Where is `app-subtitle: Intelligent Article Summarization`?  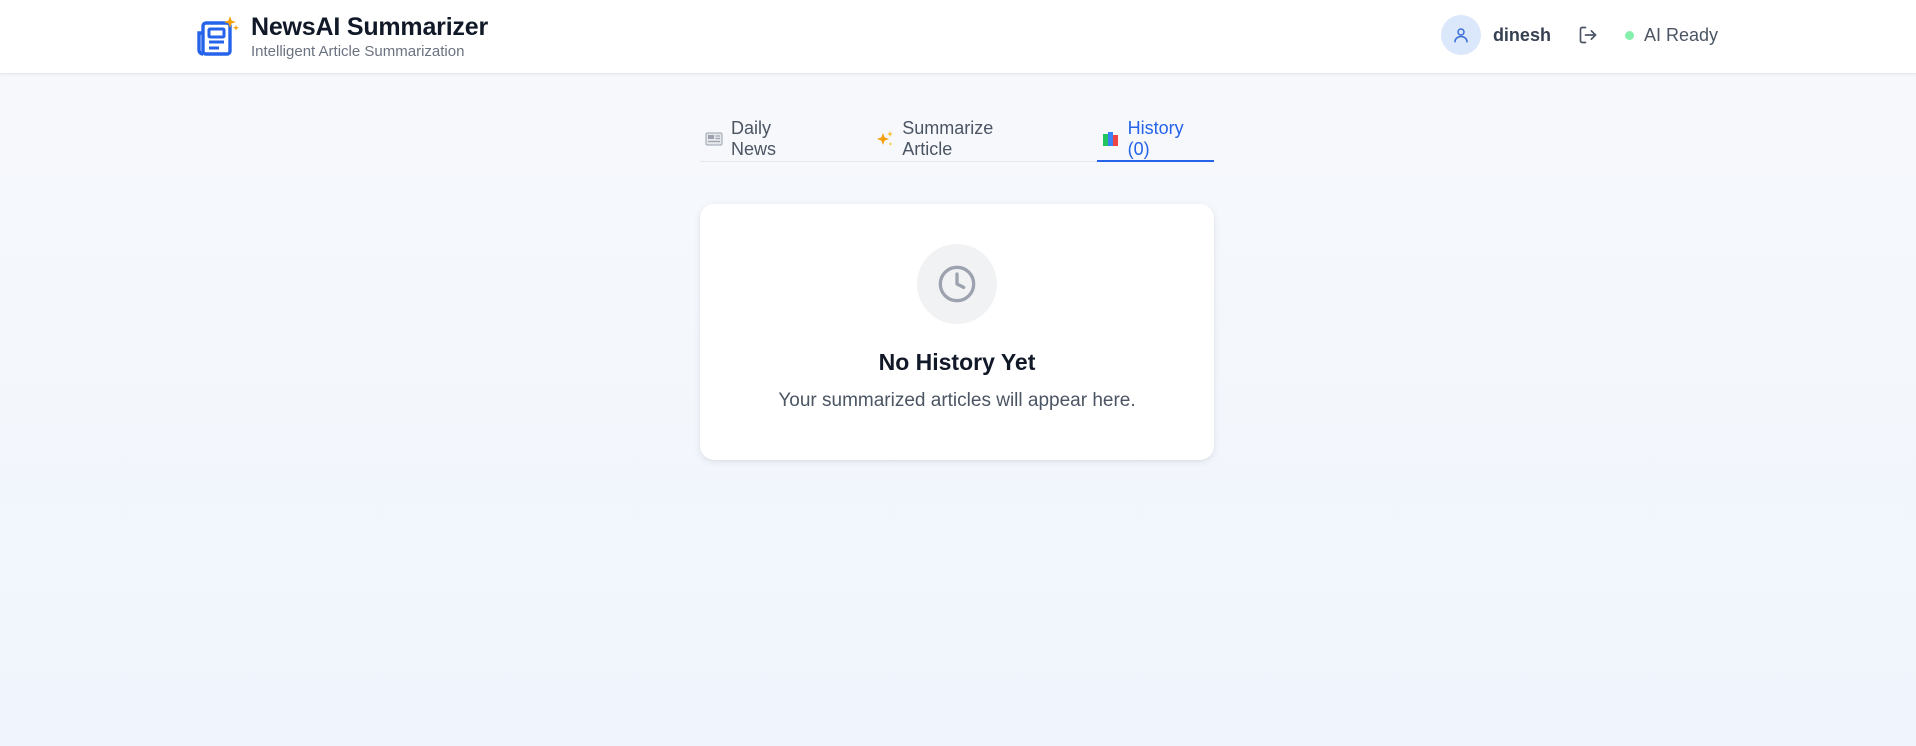 app-subtitle: Intelligent Article Summarization is located at coordinates (358, 51).